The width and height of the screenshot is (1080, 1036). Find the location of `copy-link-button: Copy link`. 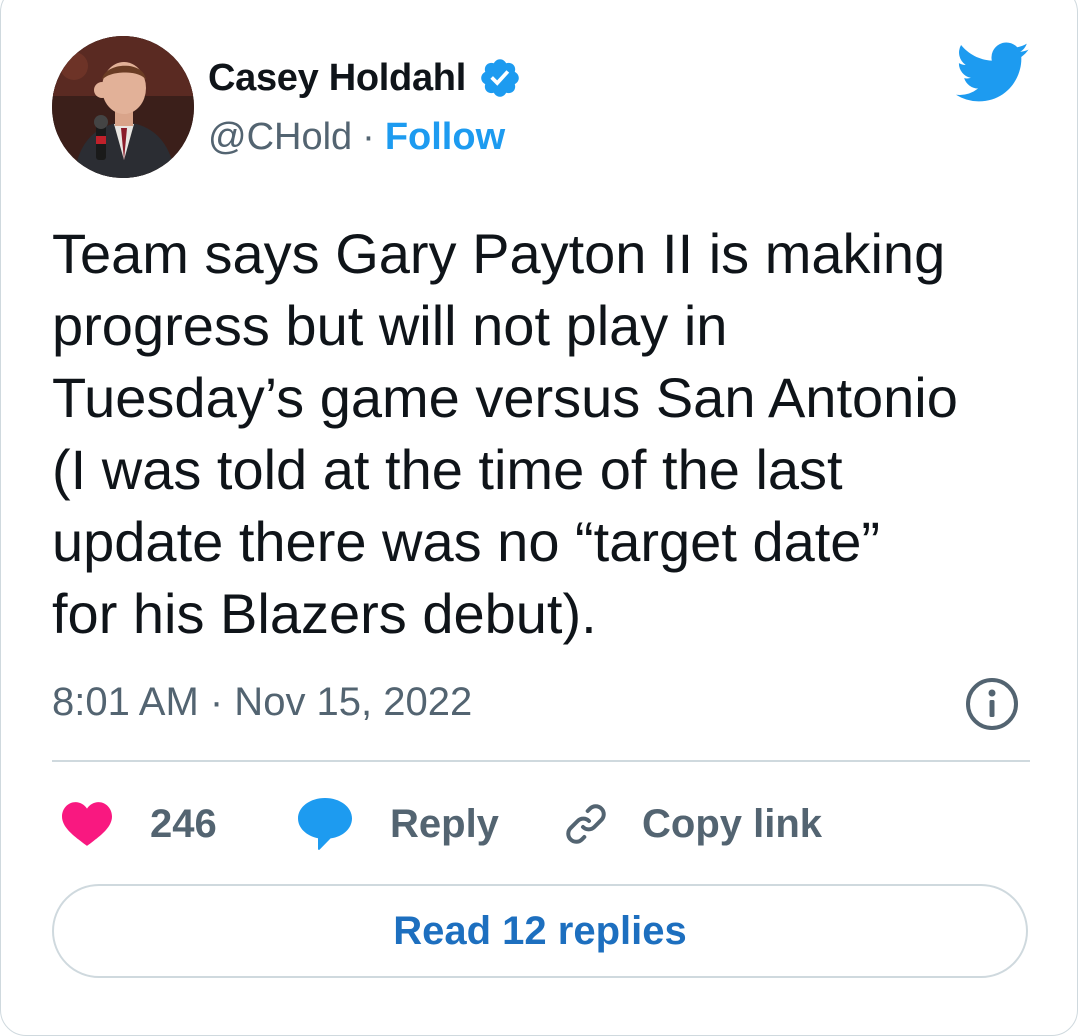

copy-link-button: Copy link is located at coordinates (692, 824).